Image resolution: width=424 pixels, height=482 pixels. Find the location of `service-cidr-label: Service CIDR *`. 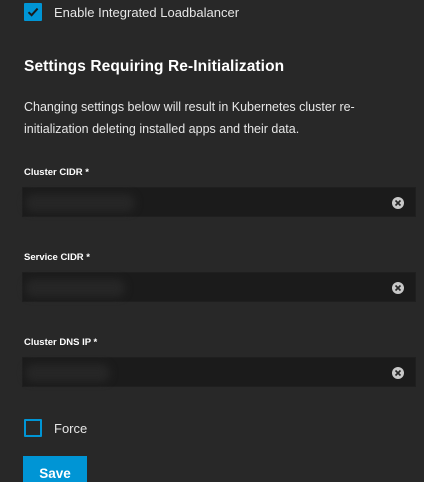

service-cidr-label: Service CIDR * is located at coordinates (57, 257).